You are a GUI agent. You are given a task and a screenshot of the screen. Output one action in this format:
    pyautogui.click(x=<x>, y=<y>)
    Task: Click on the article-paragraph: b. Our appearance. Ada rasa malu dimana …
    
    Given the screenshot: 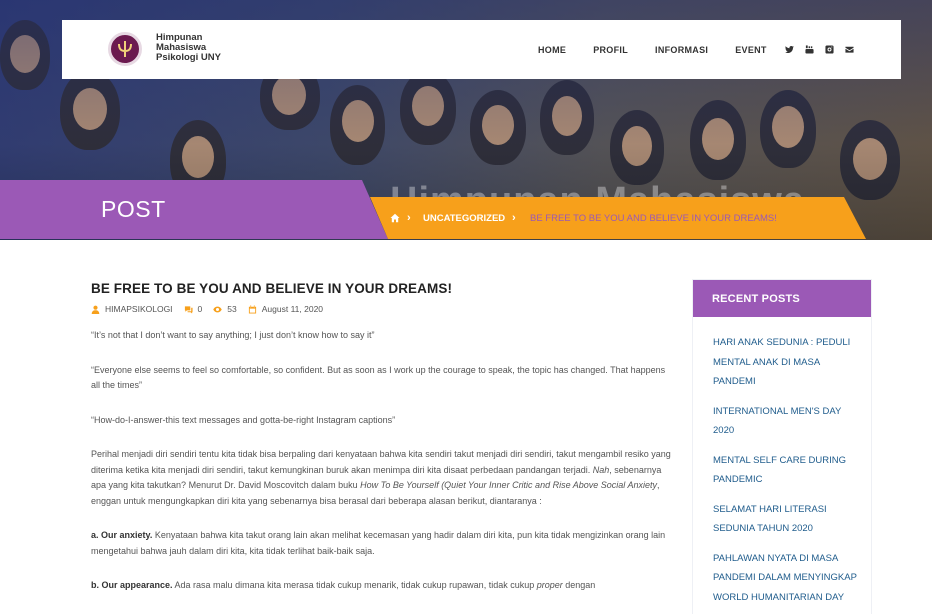 What is the action you would take?
    pyautogui.click(x=343, y=585)
    